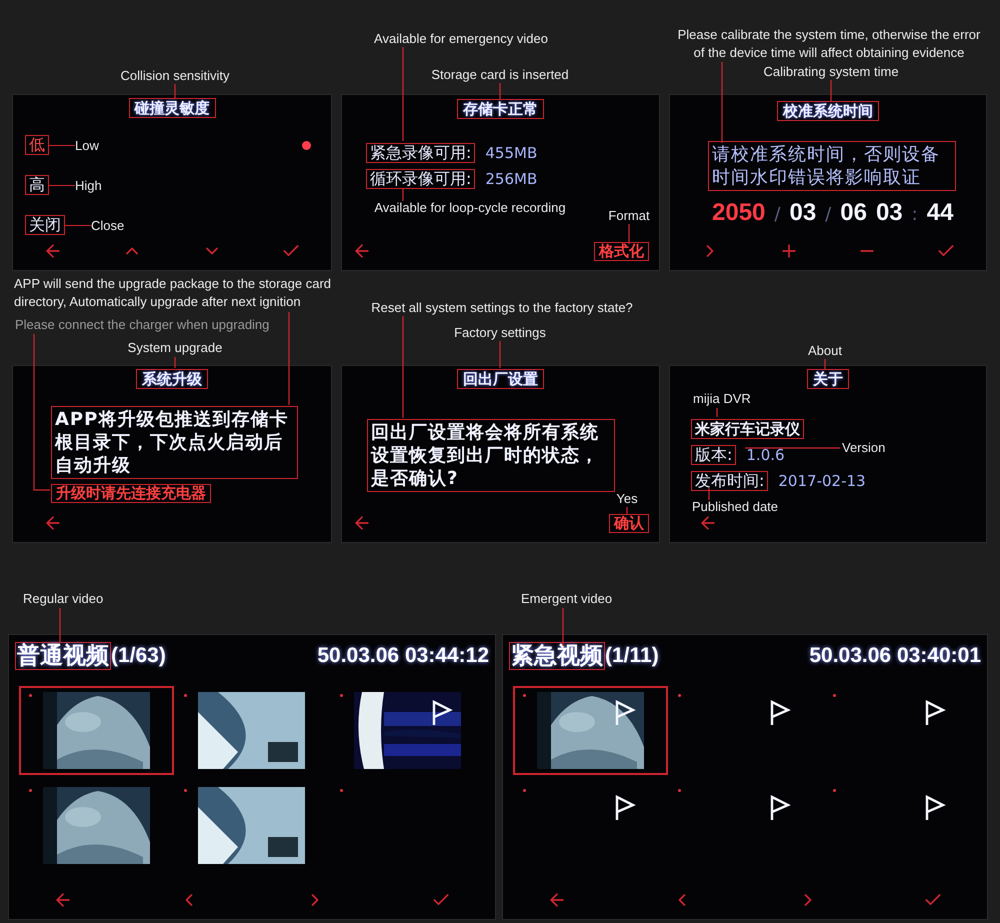 This screenshot has height=923, width=1000. Describe the element at coordinates (175, 348) in the screenshot. I see `annotation: System upgrade` at that location.